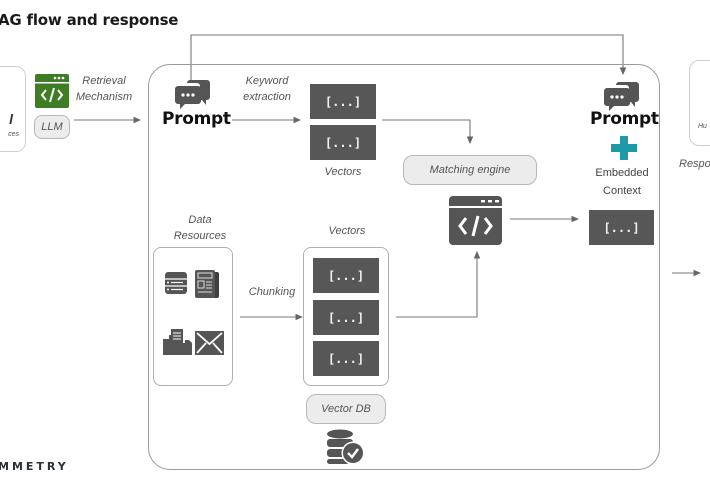 The width and height of the screenshot is (710, 500). I want to click on doc-vector-1: [...], so click(346, 275).